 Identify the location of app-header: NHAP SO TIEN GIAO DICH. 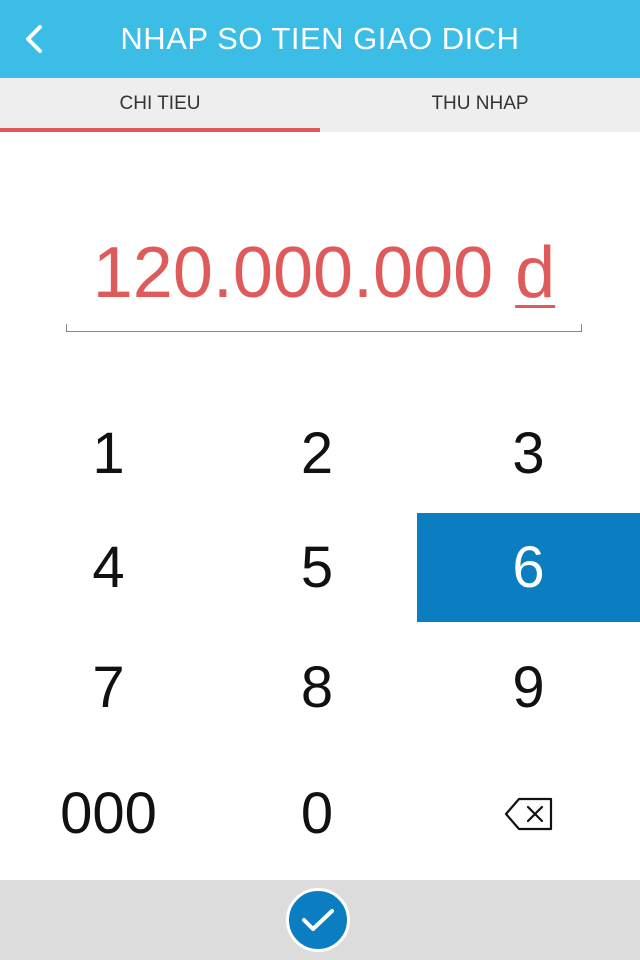
(320, 39).